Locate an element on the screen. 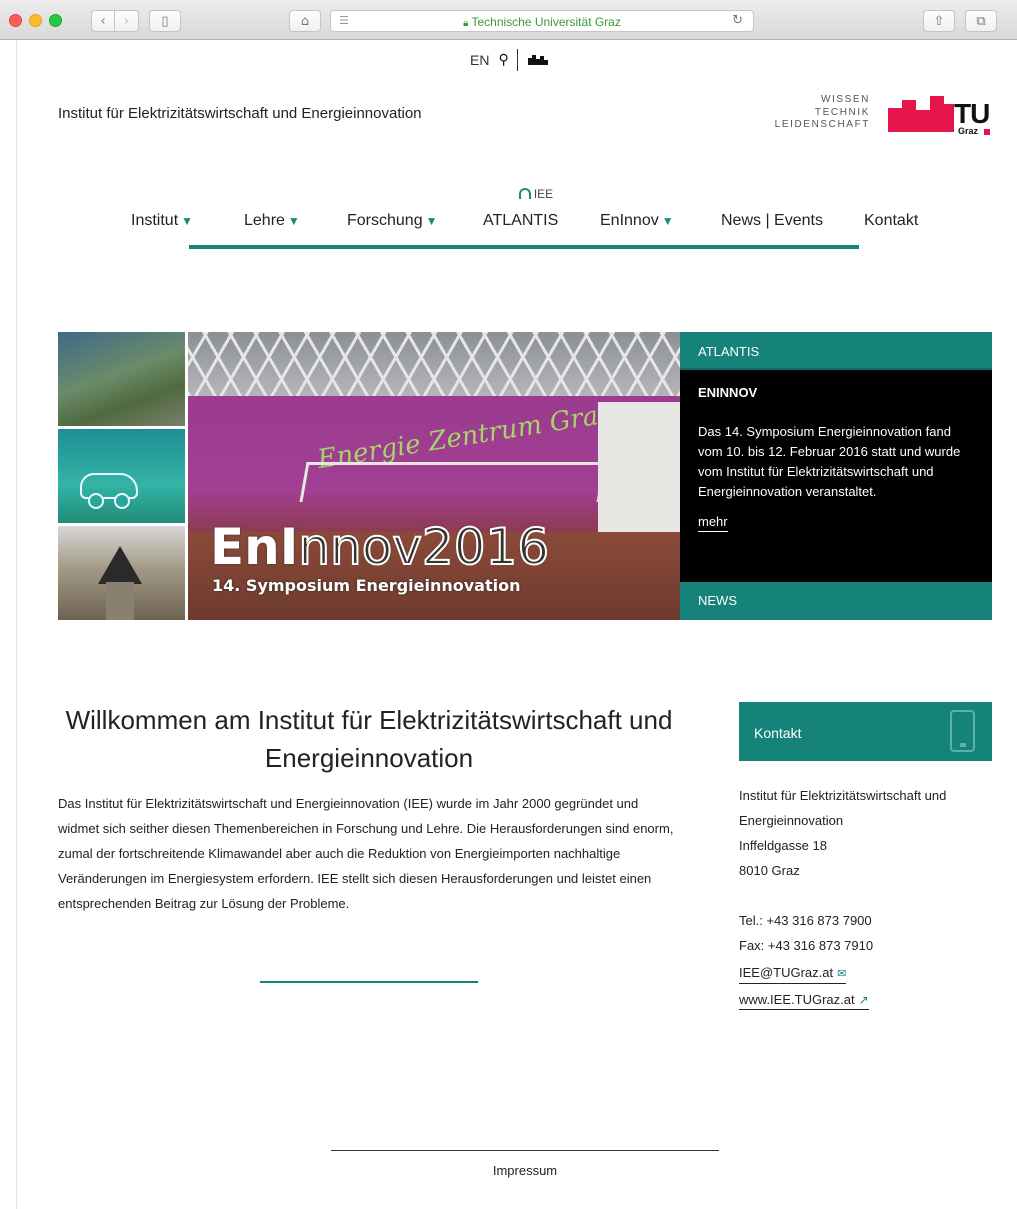 This screenshot has width=1017, height=1209. sidebar-icon: ▯ is located at coordinates (165, 21).